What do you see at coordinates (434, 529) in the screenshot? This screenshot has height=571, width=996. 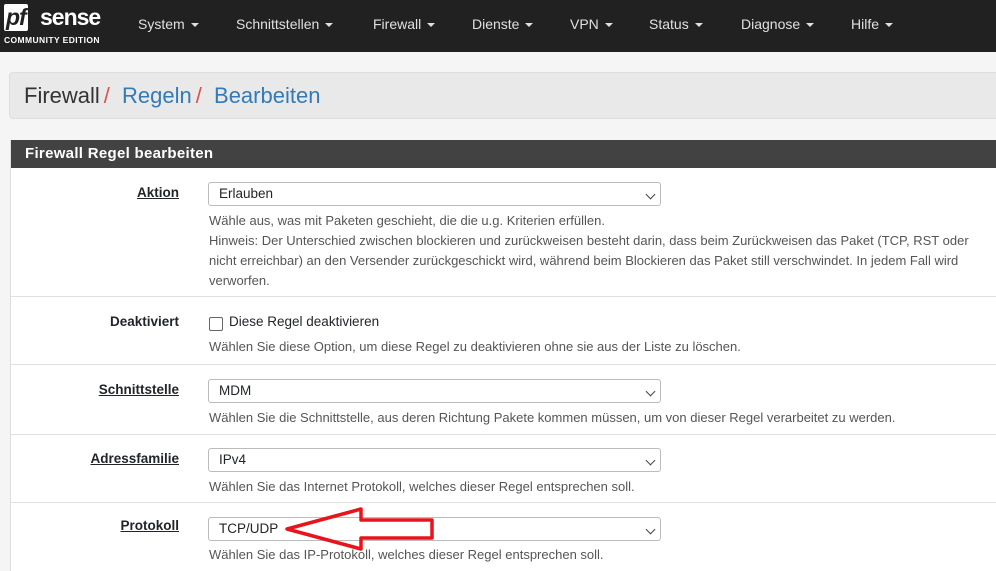 I see `protokoll-select: TCP/UDP` at bounding box center [434, 529].